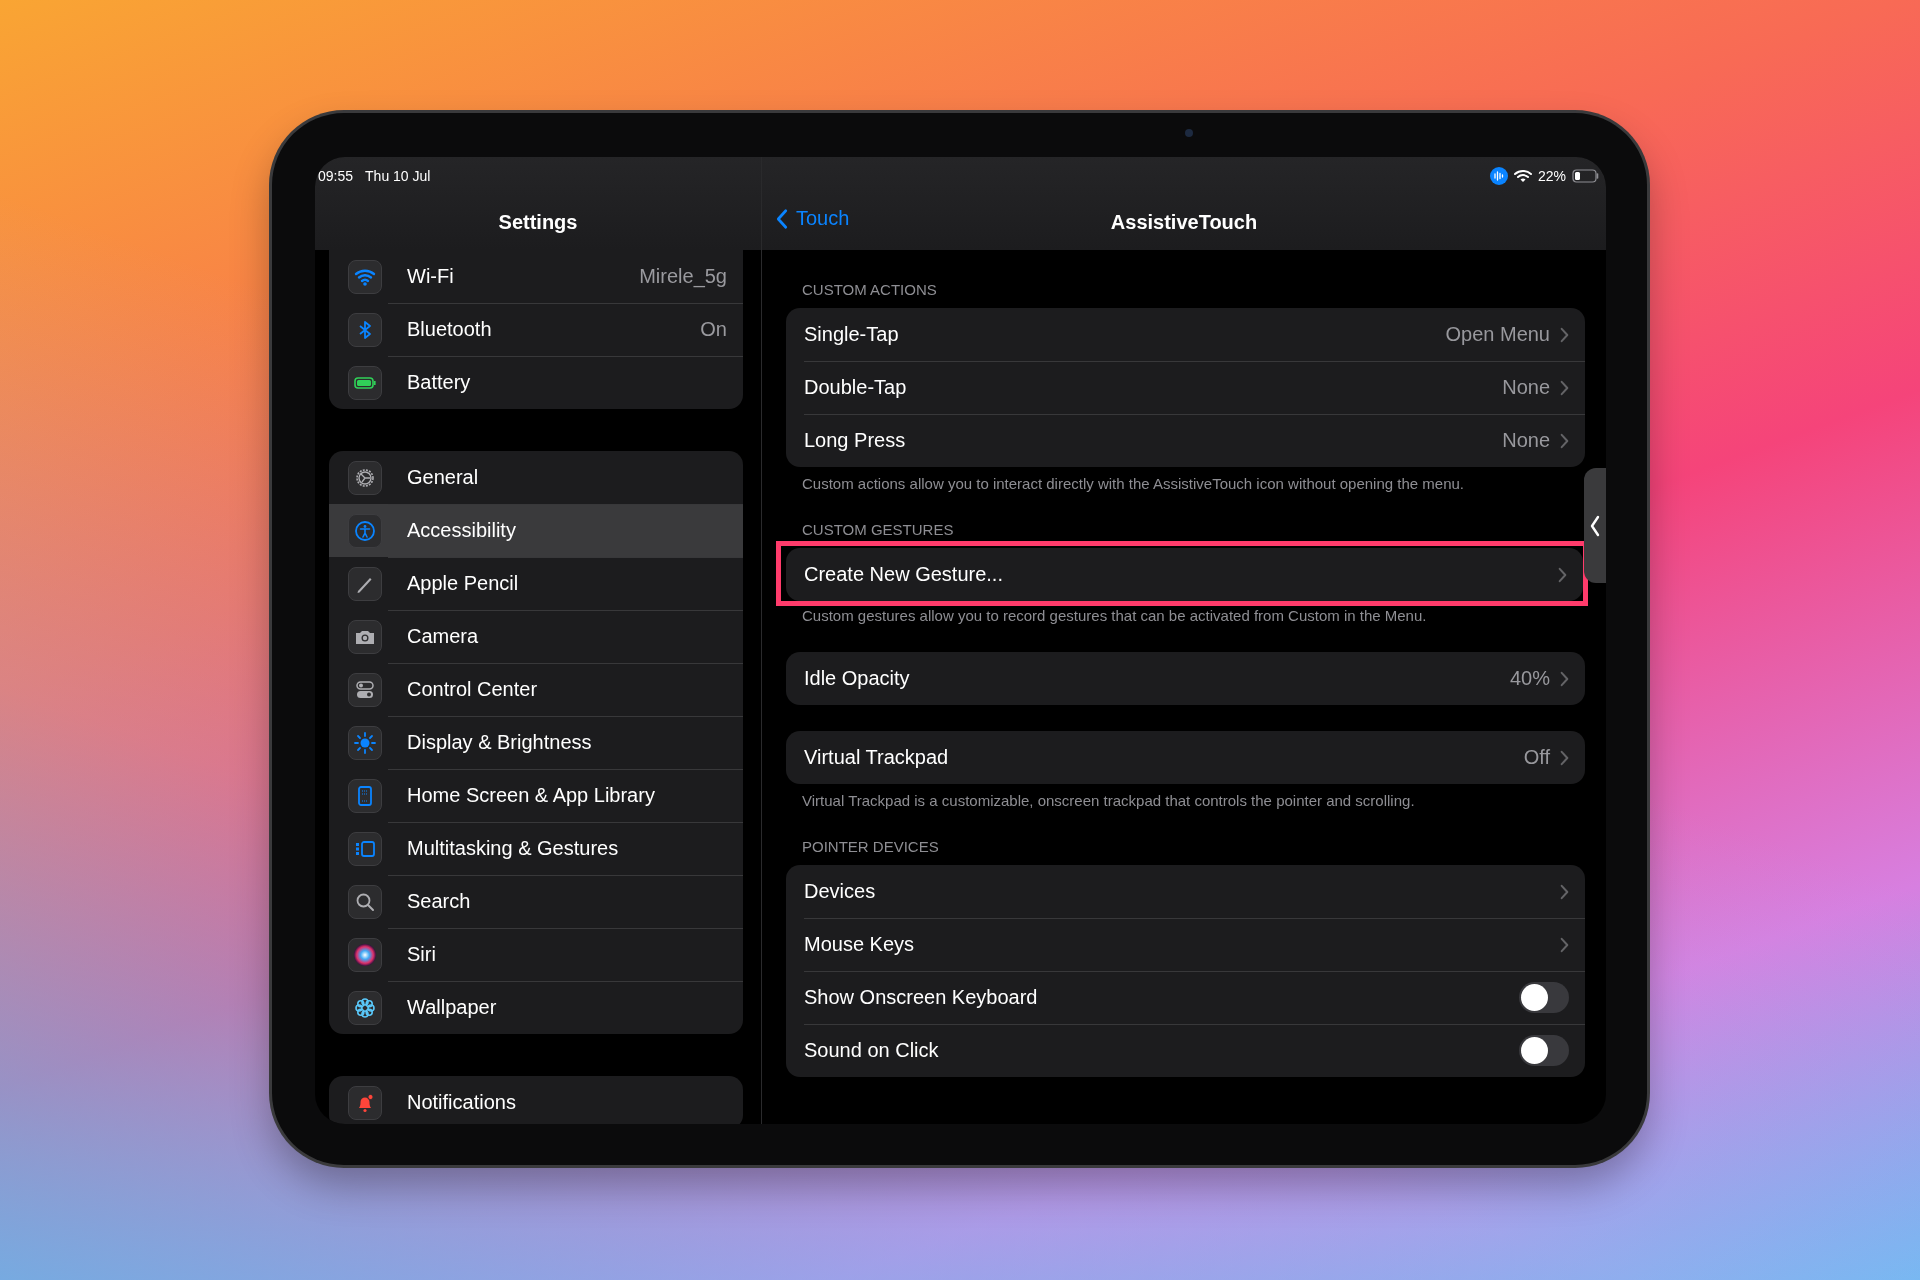 The image size is (1920, 1280). Describe the element at coordinates (855, 440) in the screenshot. I see `row-label: Long Press` at that location.